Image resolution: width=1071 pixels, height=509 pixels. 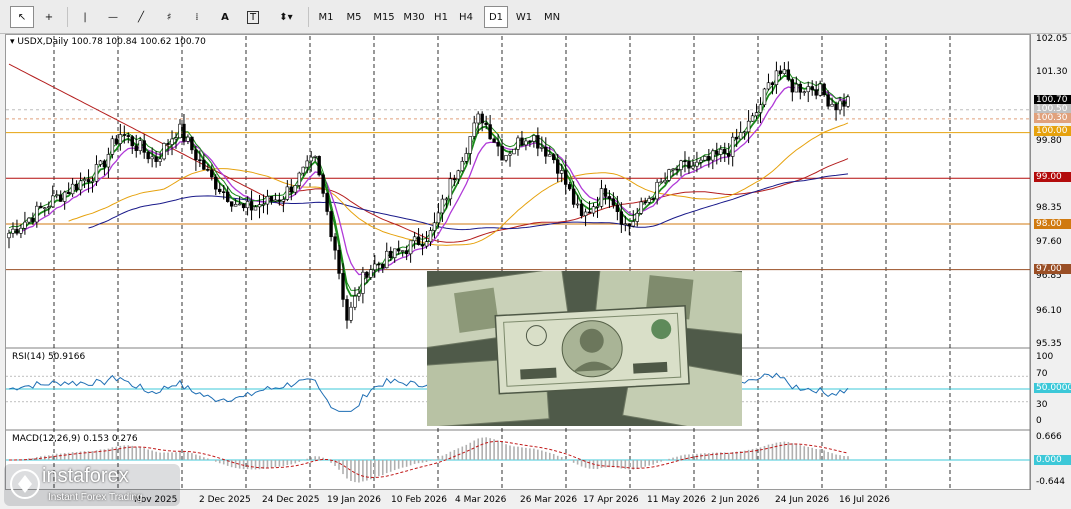 I want to click on macd-label: MACD(12,26,9) 0.153 0.276, so click(x=75, y=439).